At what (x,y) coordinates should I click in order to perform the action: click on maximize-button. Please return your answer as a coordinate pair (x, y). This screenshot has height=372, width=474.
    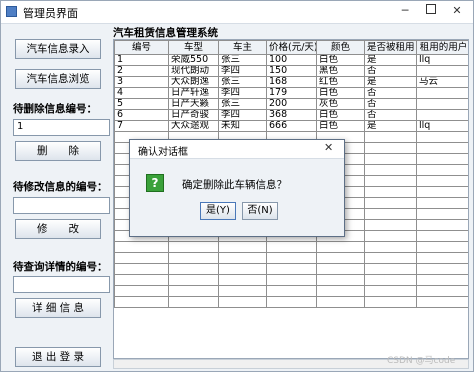
    Looking at the image, I should click on (431, 11).